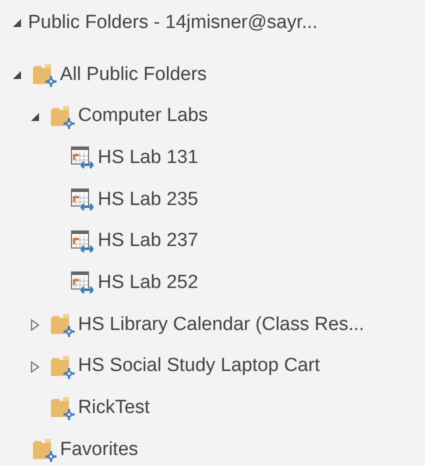 The height and width of the screenshot is (466, 425). I want to click on folder-name: Favorites, so click(99, 450).